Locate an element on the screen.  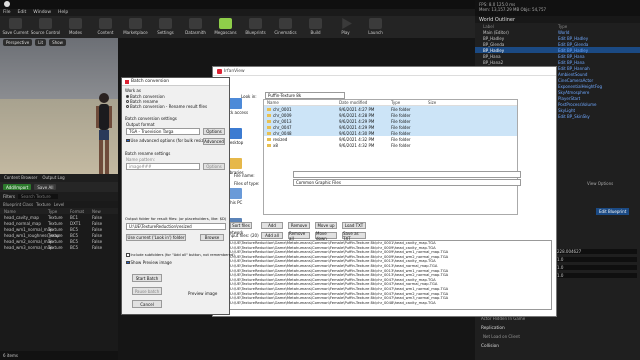
remove-button: Remove is located at coordinates (299, 225).